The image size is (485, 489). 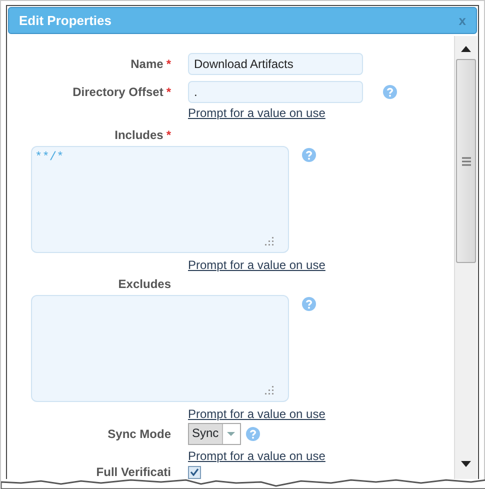 I want to click on field-label: Directory Offset, so click(x=118, y=92).